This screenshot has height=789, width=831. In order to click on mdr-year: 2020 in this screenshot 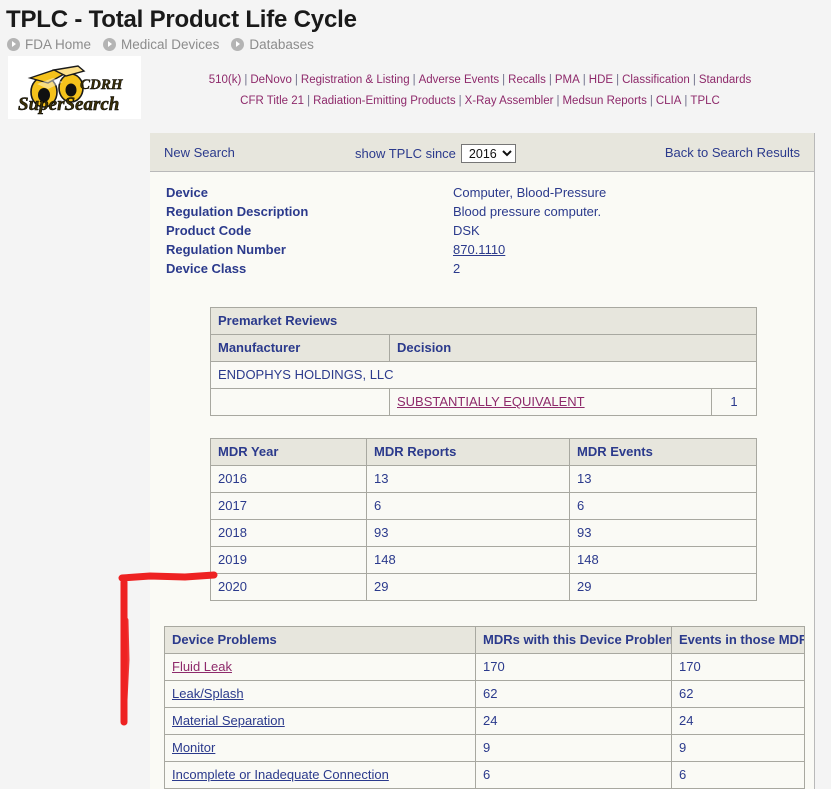, I will do `click(288, 587)`.